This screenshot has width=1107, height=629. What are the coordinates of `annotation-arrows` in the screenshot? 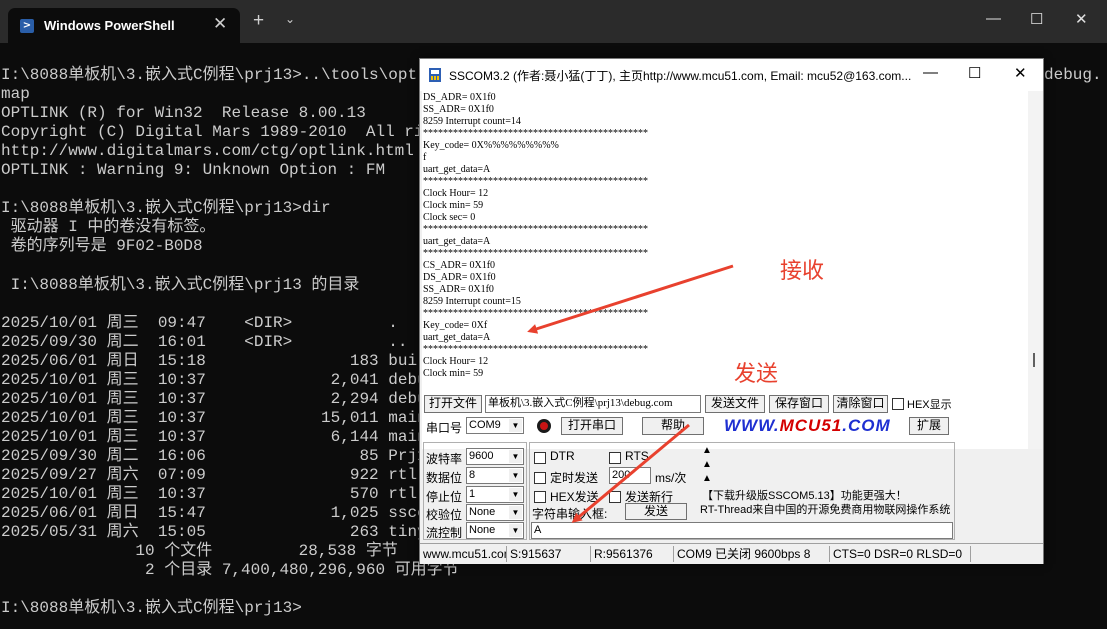 It's located at (630, 393).